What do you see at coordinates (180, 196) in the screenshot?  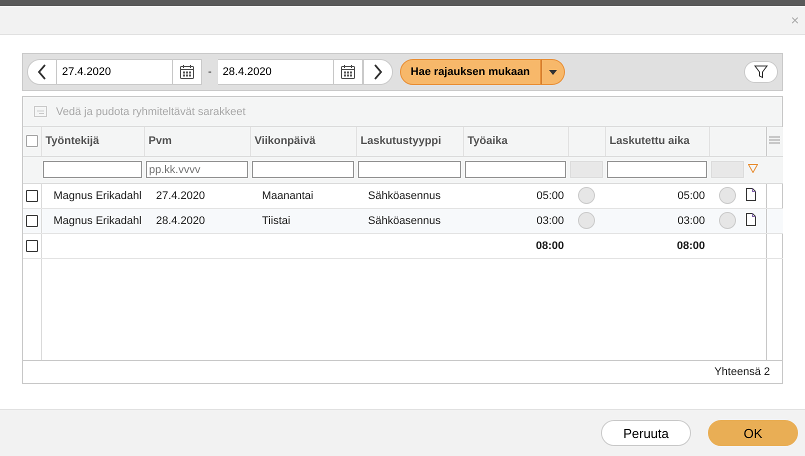 I see `table-cell: 27.4.2020` at bounding box center [180, 196].